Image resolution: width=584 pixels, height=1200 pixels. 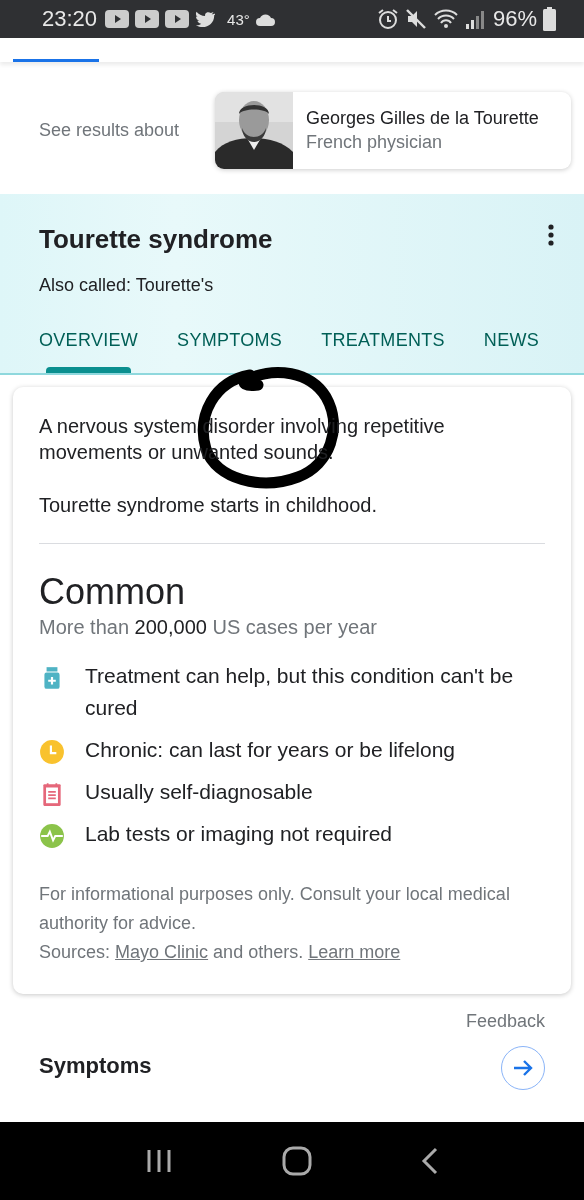 I want to click on pulse-icon, so click(x=52, y=836).